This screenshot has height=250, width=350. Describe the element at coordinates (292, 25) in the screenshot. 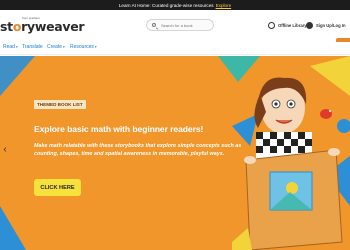

I see `offline-library-label: Offline Library` at that location.